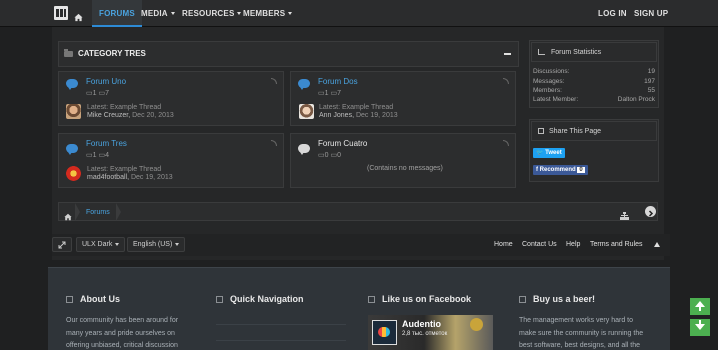  Describe the element at coordinates (551, 71) in the screenshot. I see `stat-label: Discussions:` at that location.